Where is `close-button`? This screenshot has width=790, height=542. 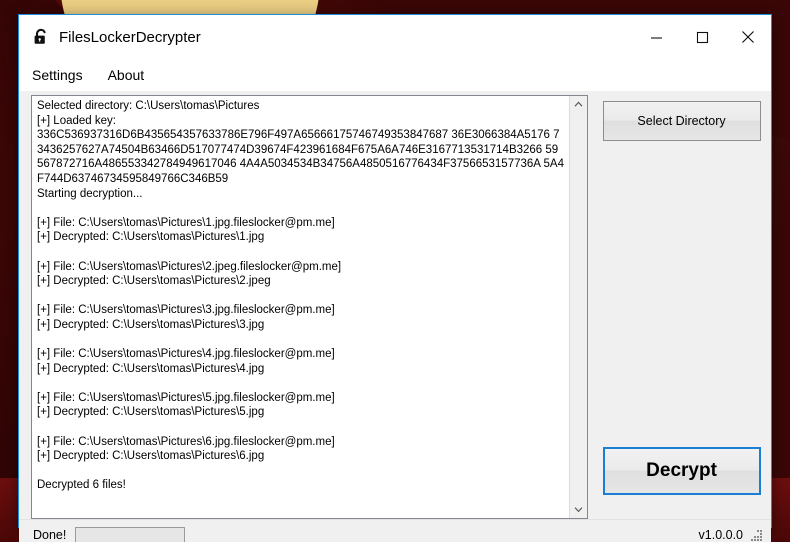
close-button is located at coordinates (748, 37).